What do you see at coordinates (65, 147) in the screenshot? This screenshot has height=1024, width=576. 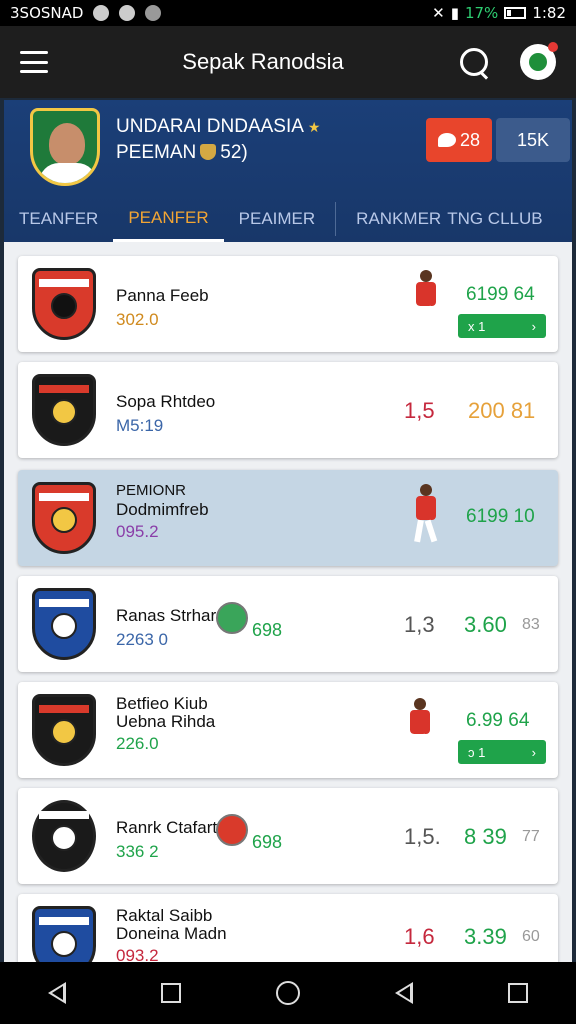 I see `player-avatar` at bounding box center [65, 147].